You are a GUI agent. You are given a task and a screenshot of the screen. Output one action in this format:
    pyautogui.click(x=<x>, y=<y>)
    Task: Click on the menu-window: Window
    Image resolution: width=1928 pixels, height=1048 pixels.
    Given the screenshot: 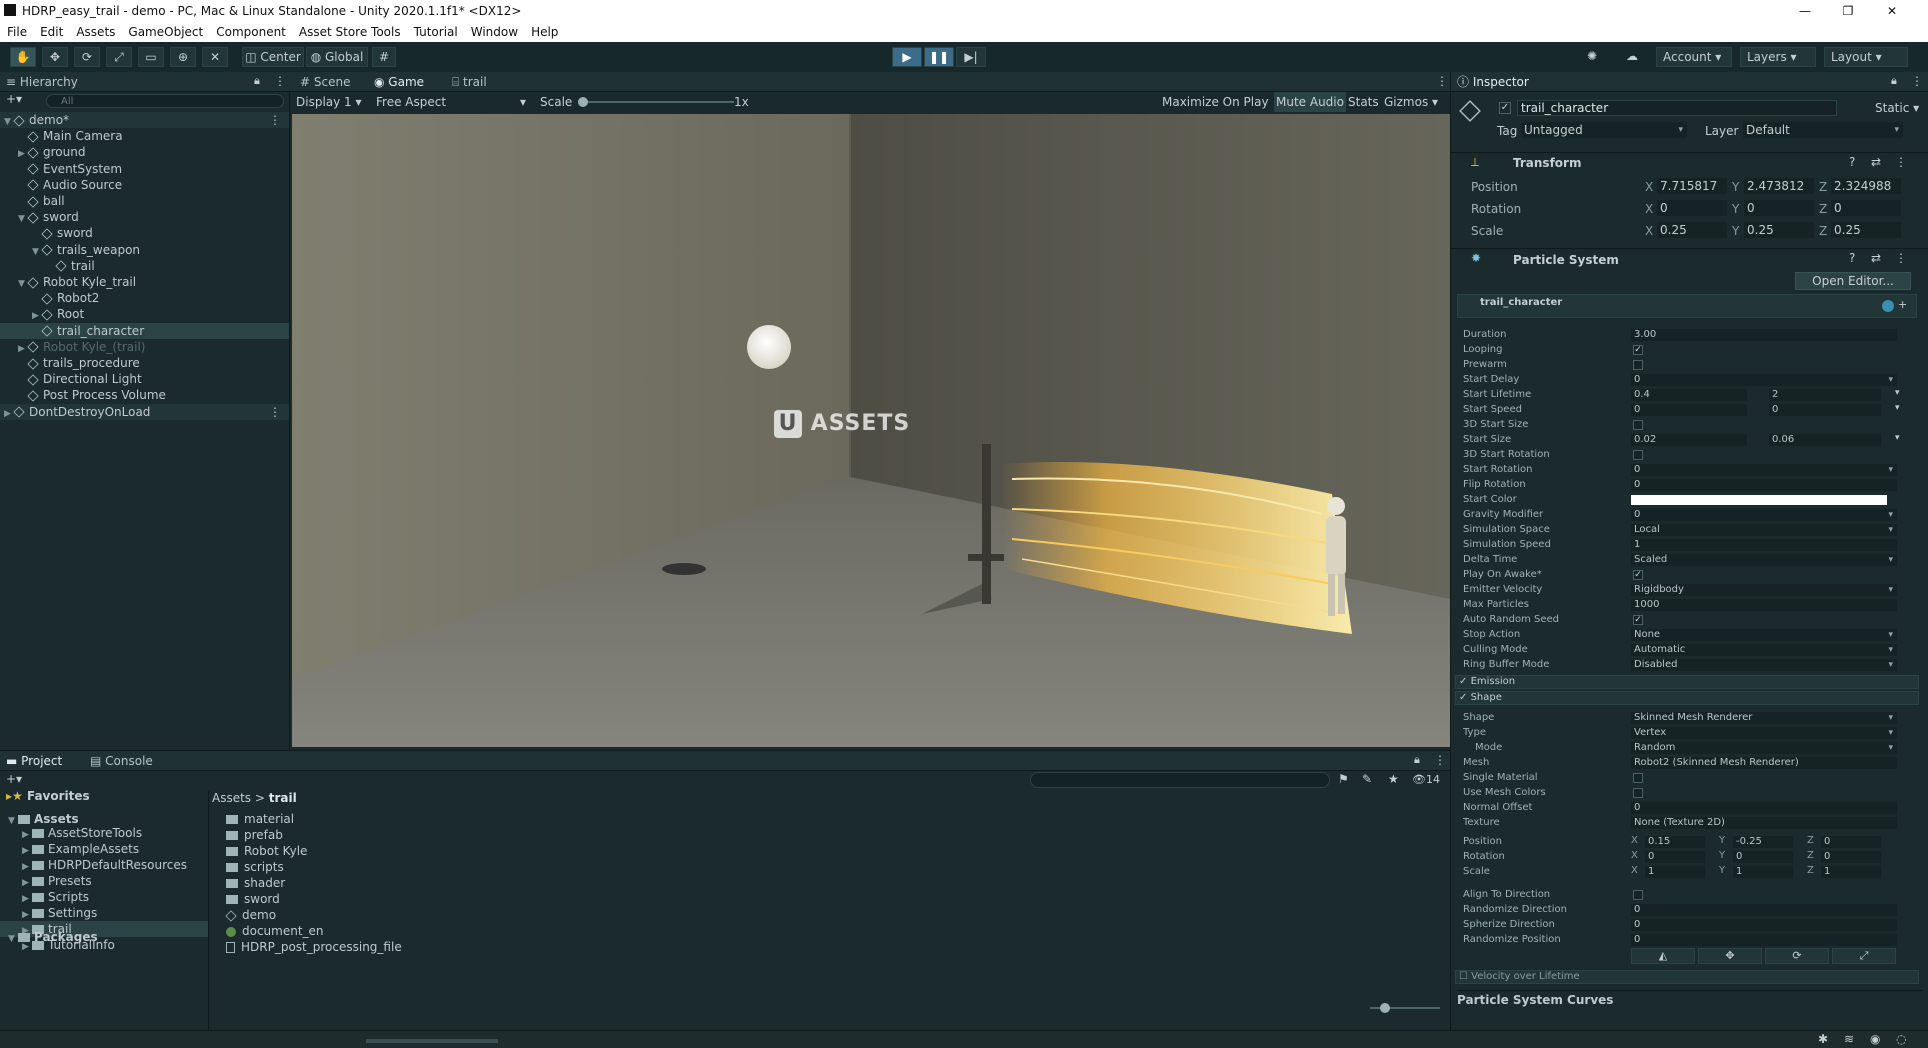 What is the action you would take?
    pyautogui.click(x=494, y=32)
    